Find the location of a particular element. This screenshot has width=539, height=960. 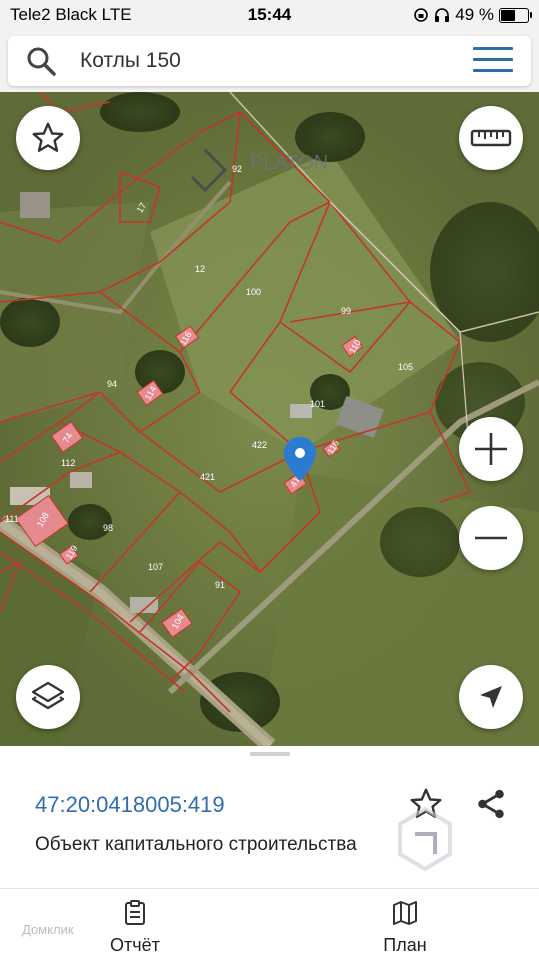

ruler-icon is located at coordinates (491, 138).